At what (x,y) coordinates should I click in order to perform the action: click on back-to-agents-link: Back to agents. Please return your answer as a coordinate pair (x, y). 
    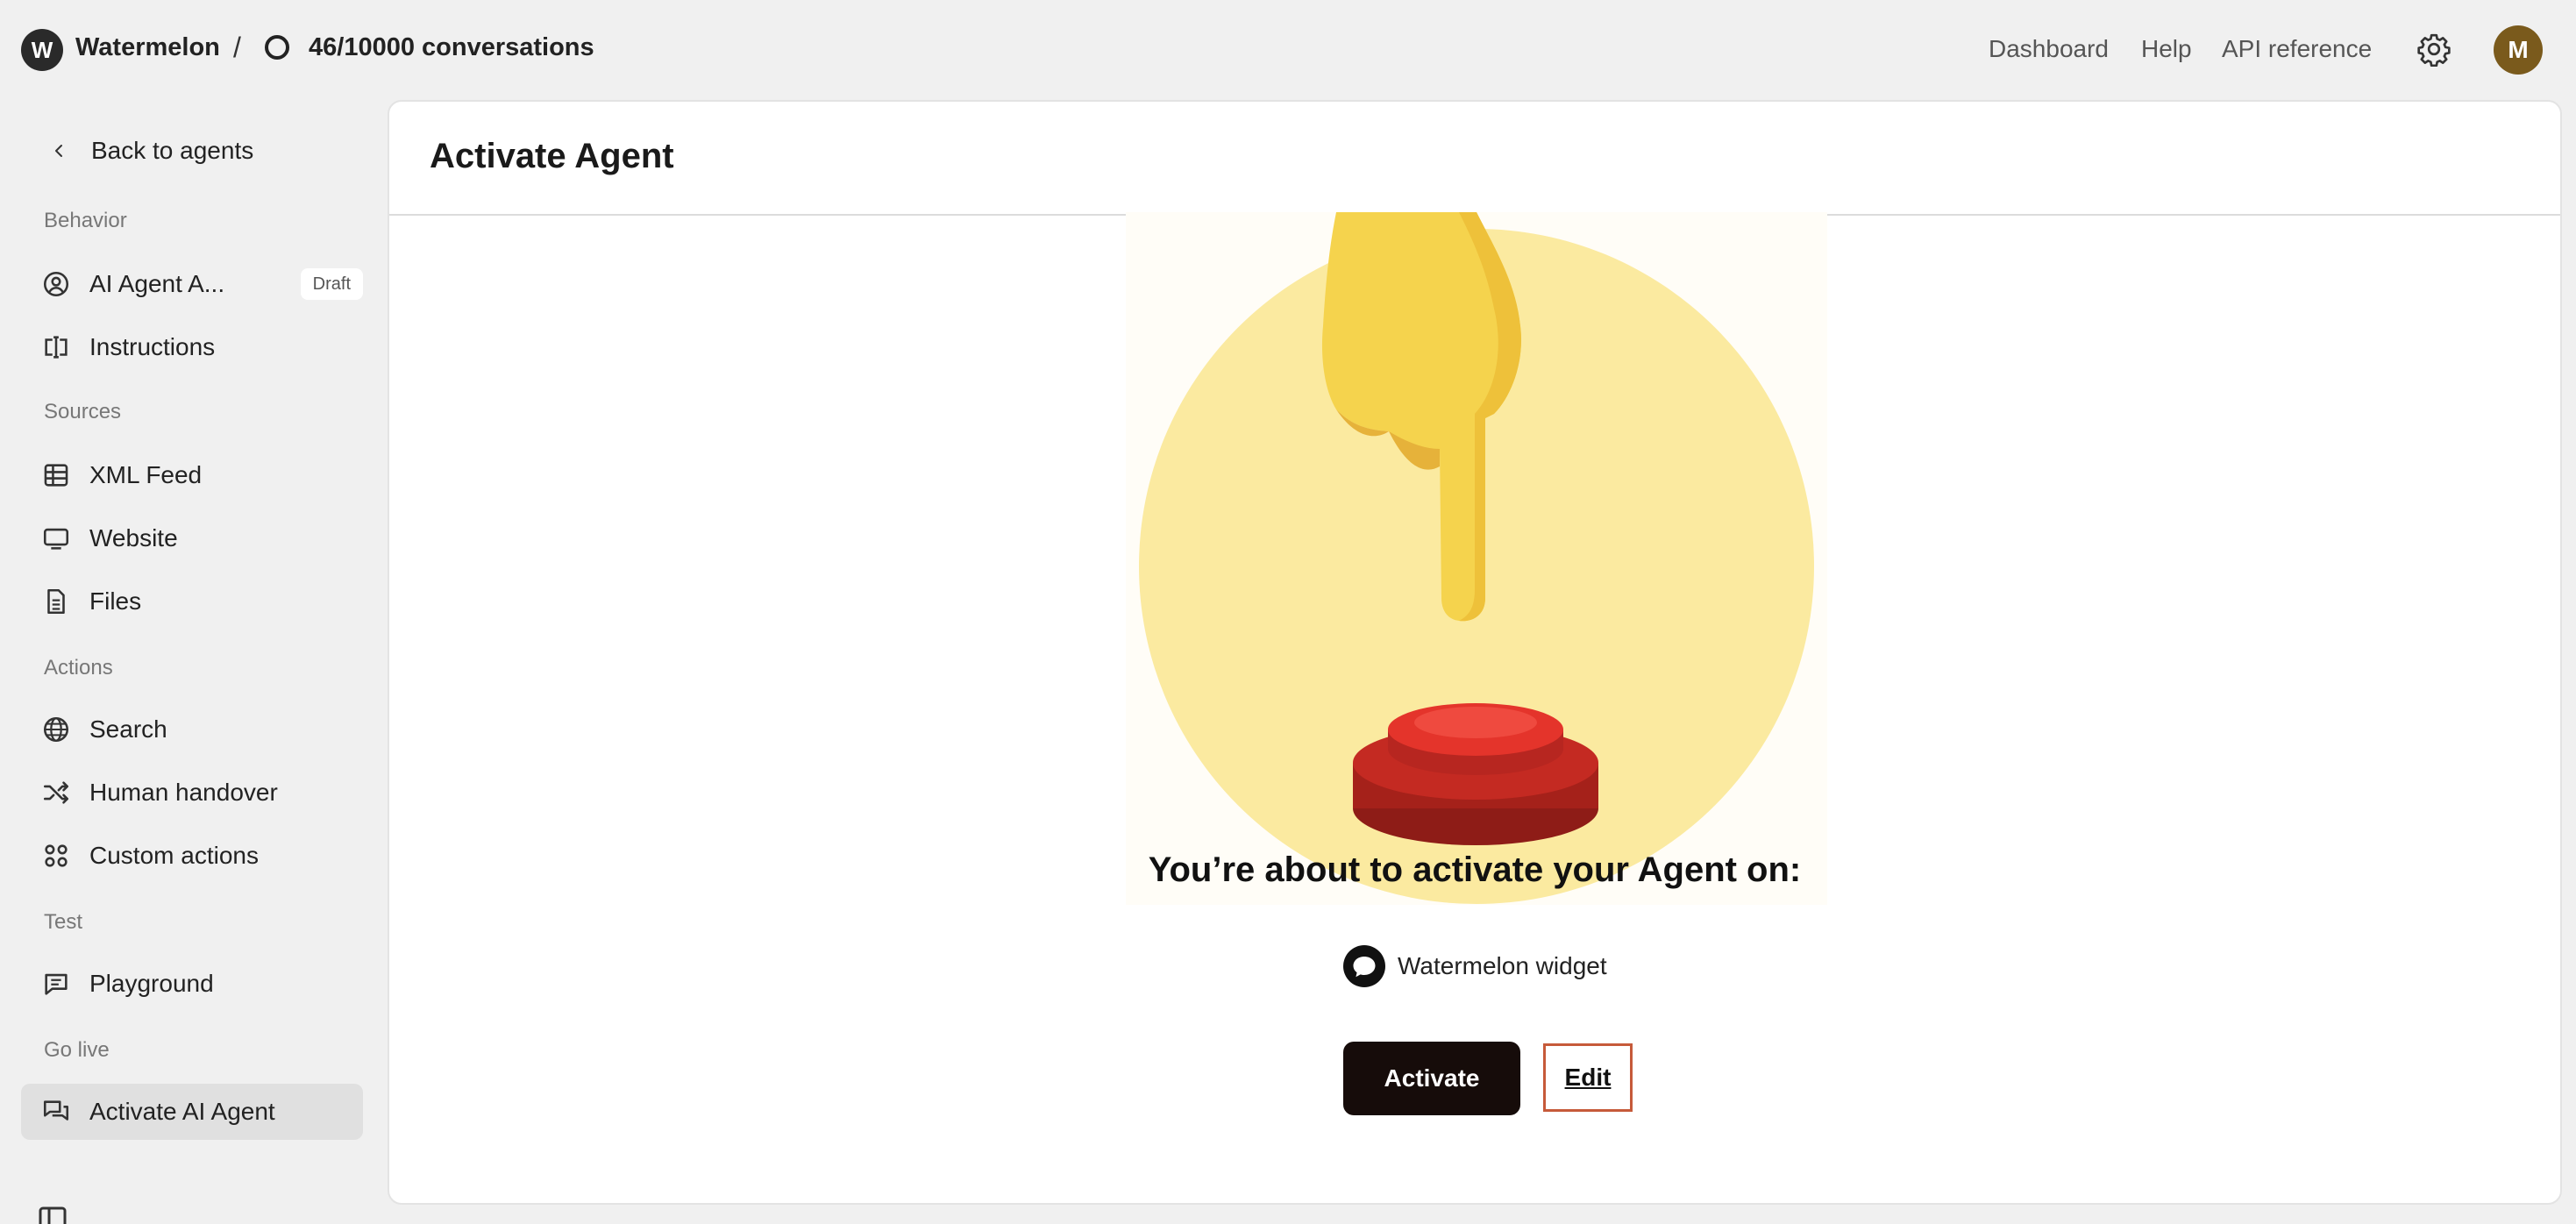
    Looking at the image, I should click on (192, 151).